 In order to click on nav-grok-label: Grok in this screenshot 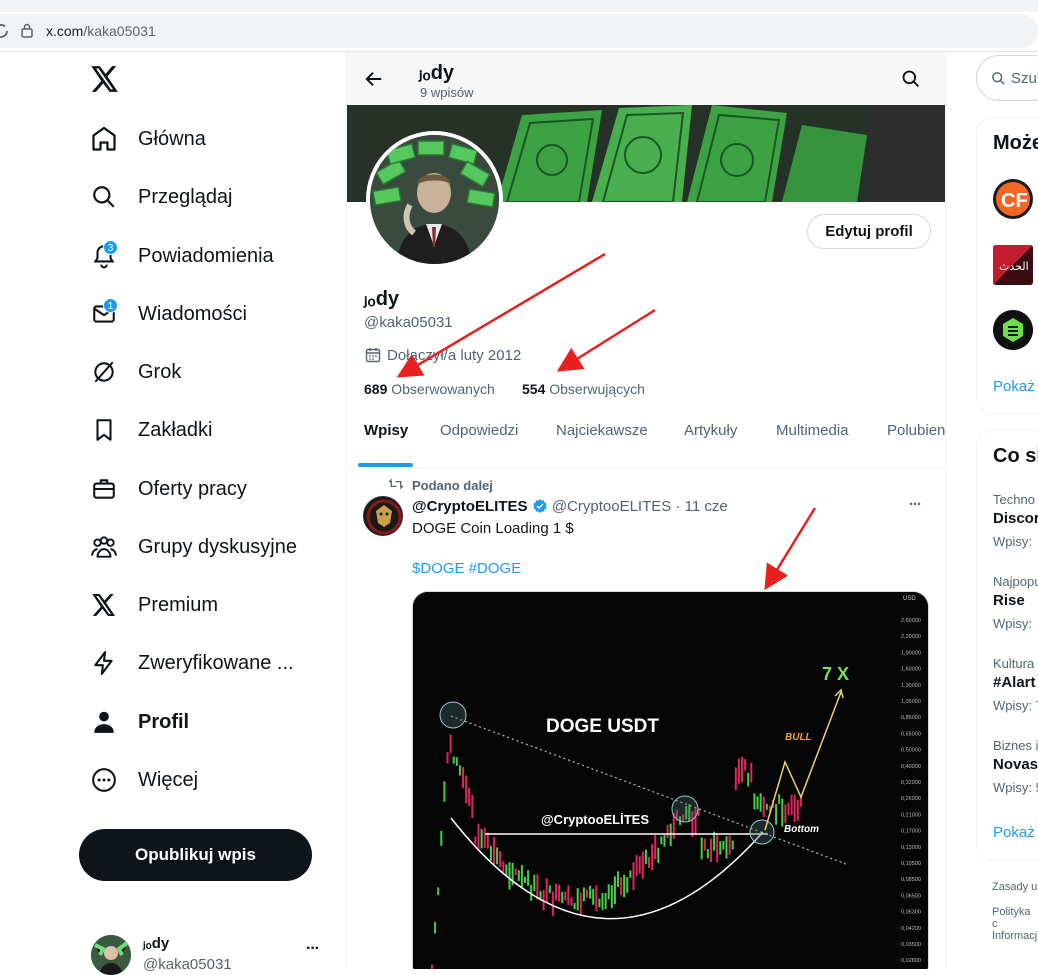, I will do `click(160, 371)`.